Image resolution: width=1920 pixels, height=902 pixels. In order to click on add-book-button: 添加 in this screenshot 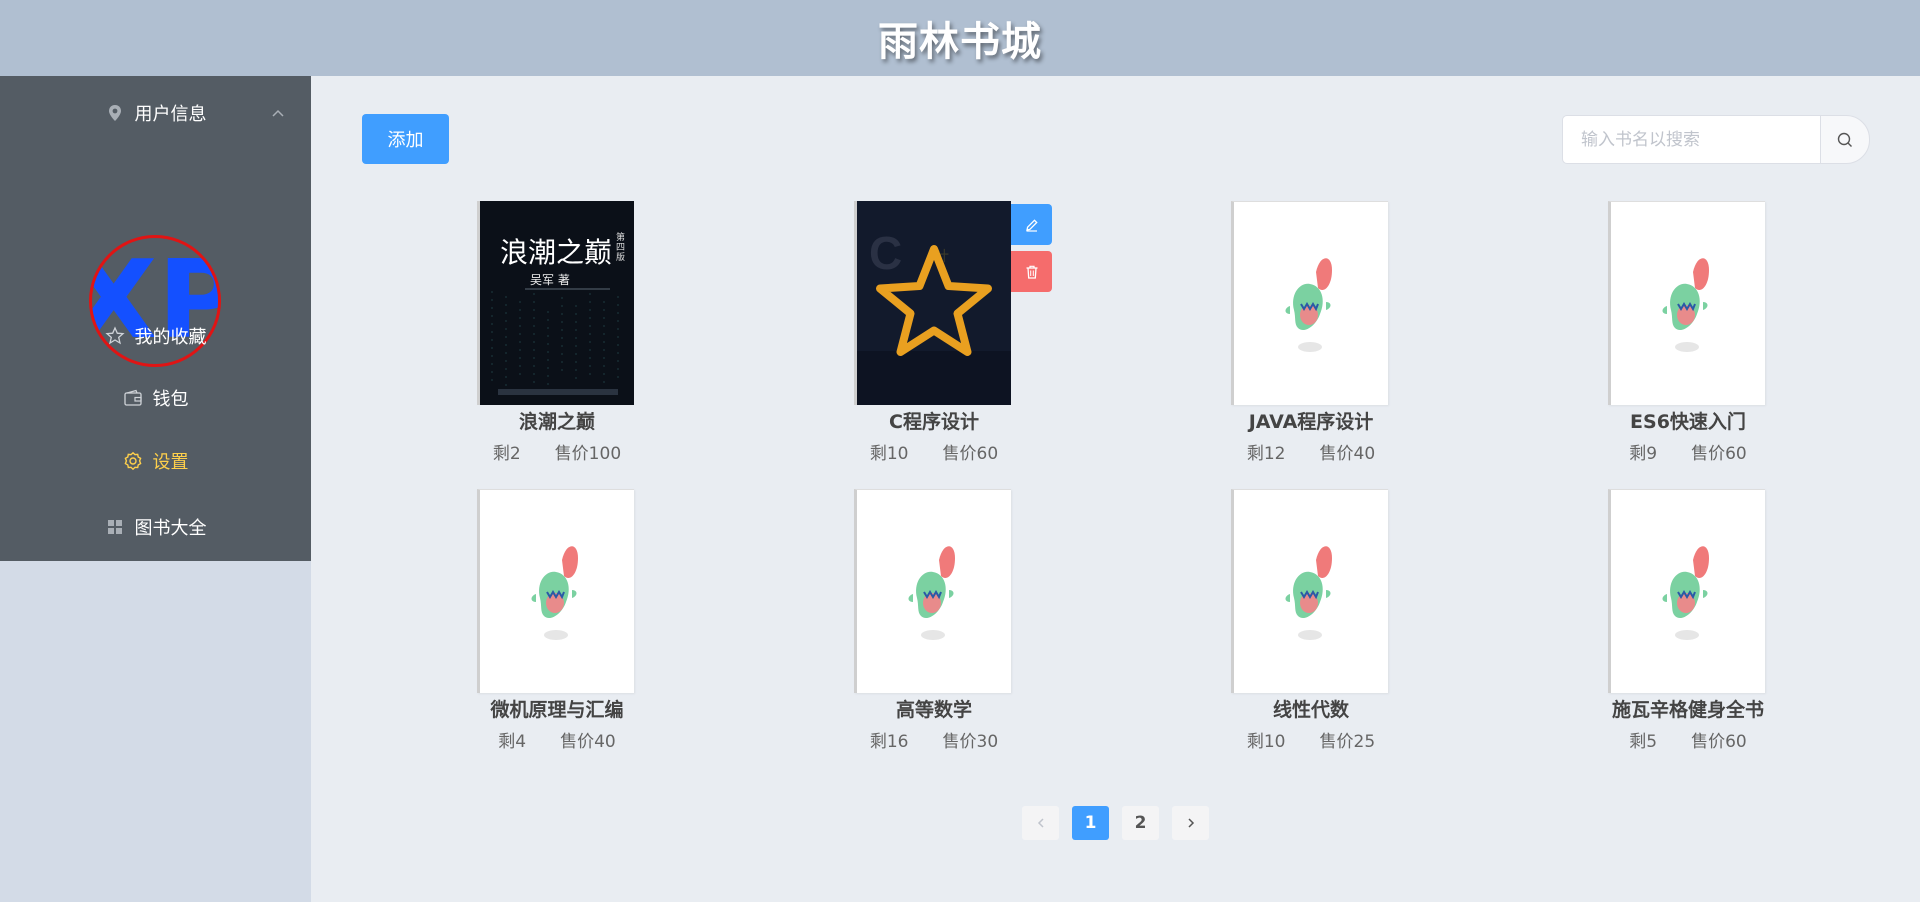, I will do `click(405, 139)`.